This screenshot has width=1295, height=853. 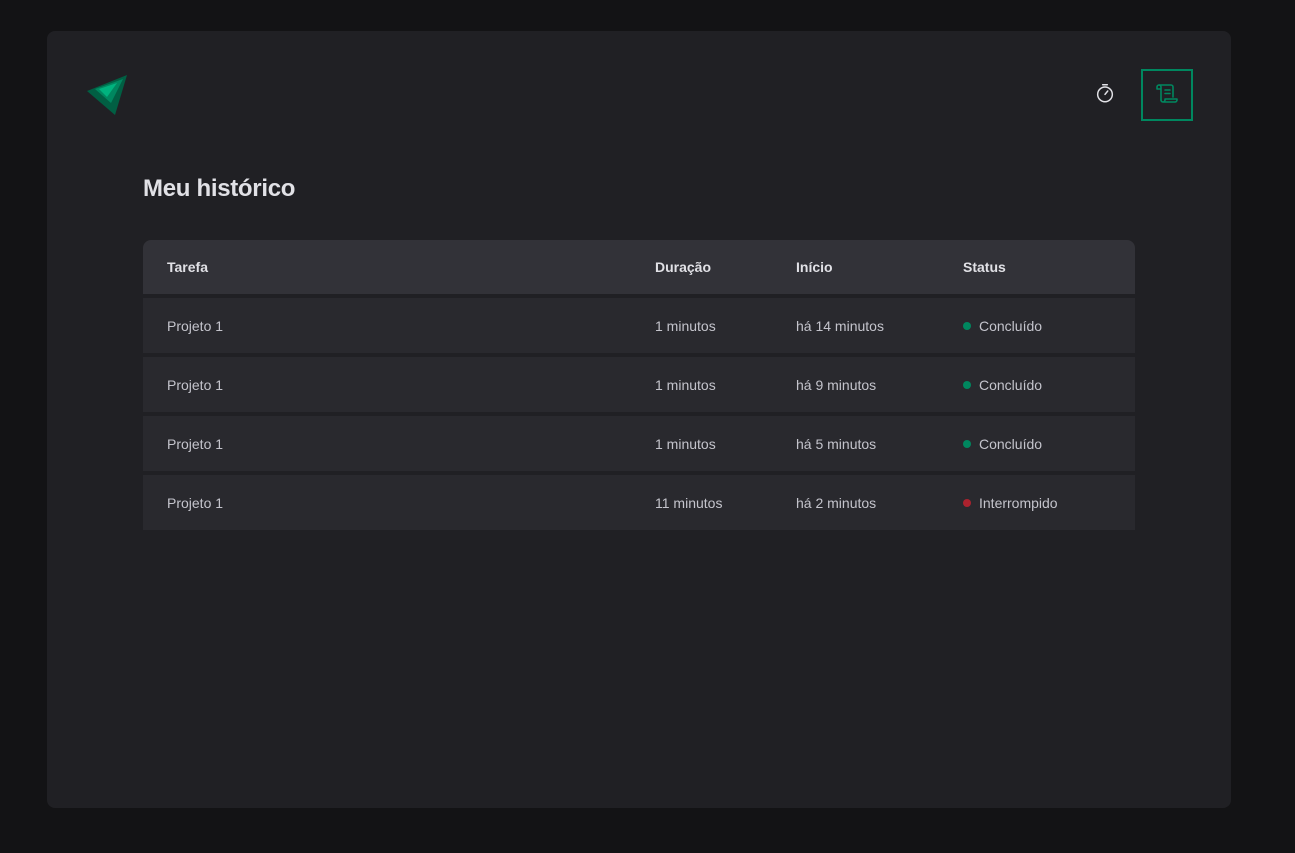 I want to click on status-label: Interrompido, so click(x=1018, y=502).